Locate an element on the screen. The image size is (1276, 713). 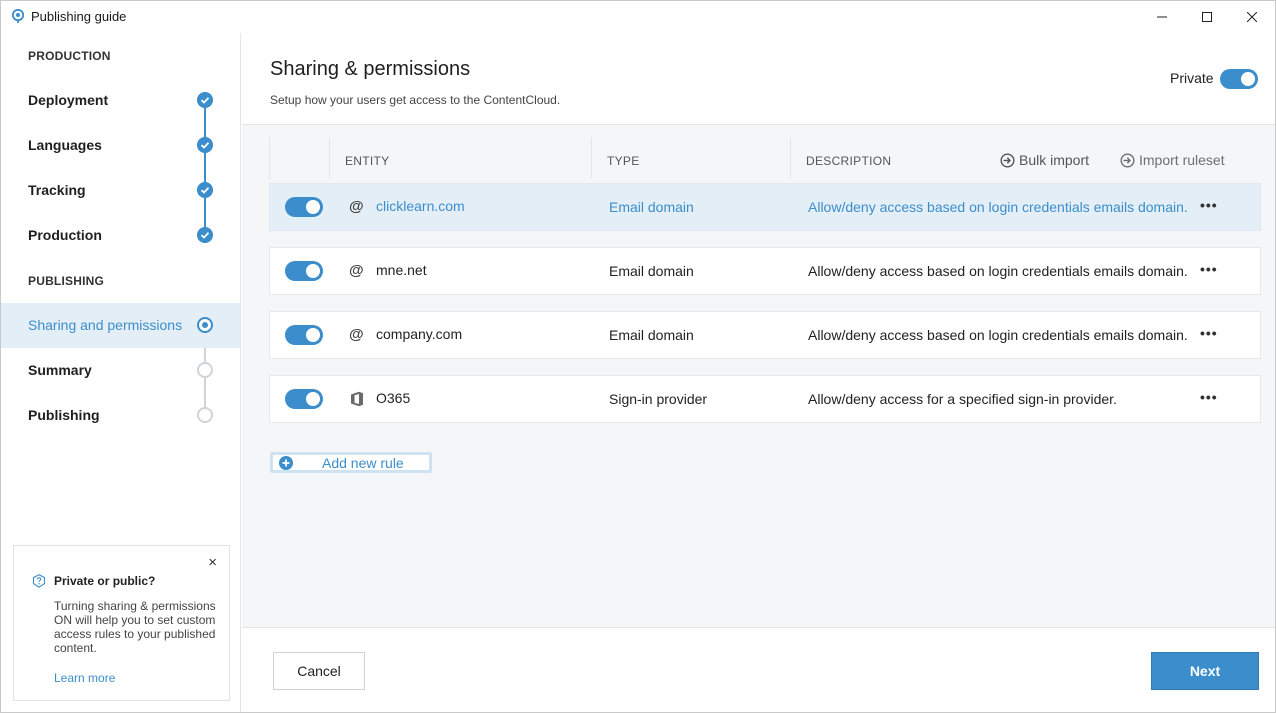
step-label: Tracking is located at coordinates (57, 190).